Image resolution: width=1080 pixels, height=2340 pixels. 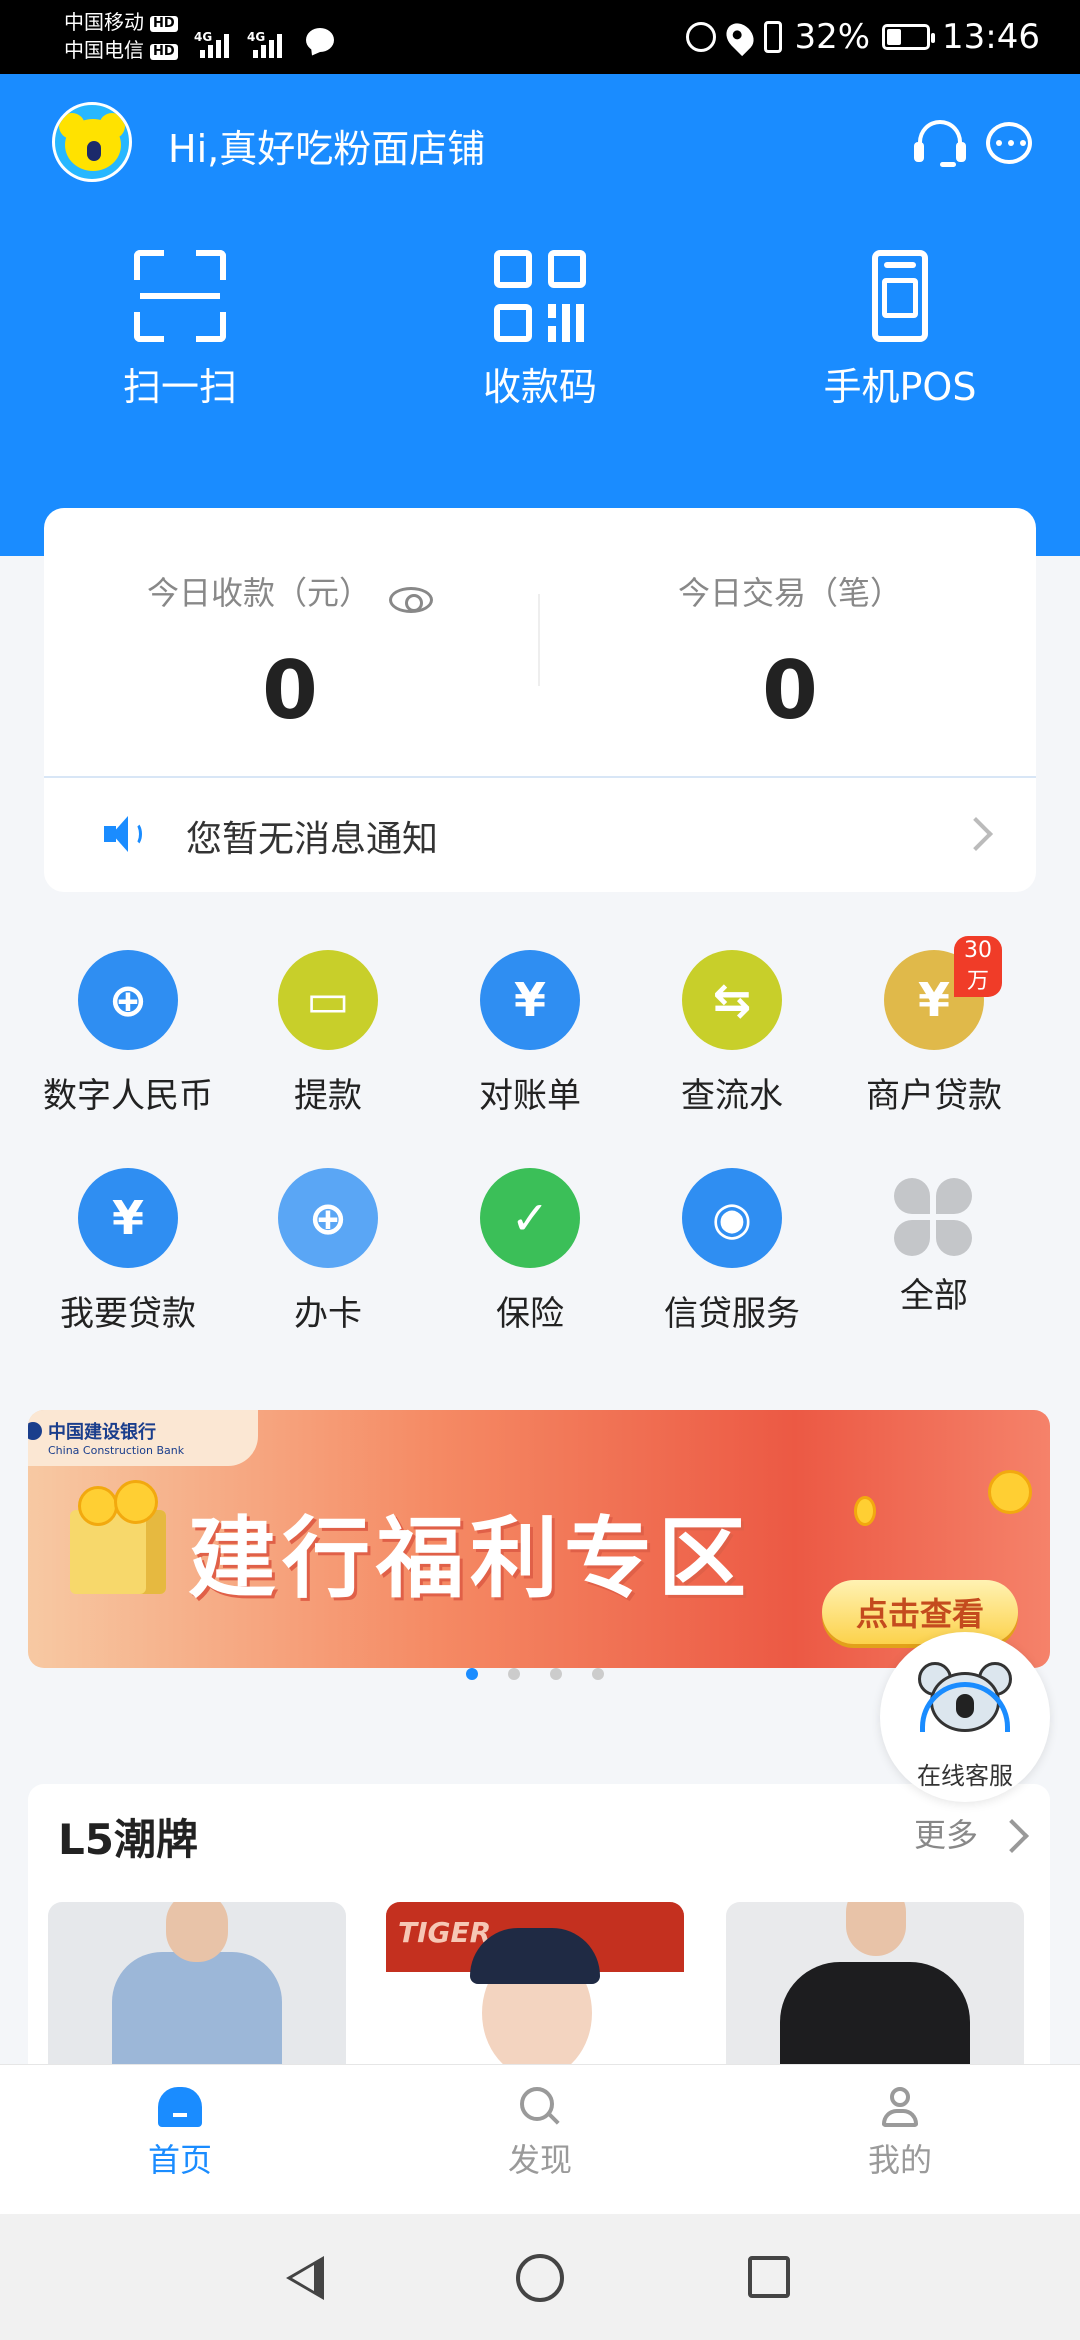 I want to click on tab-discover: 发现, so click(x=540, y=2134).